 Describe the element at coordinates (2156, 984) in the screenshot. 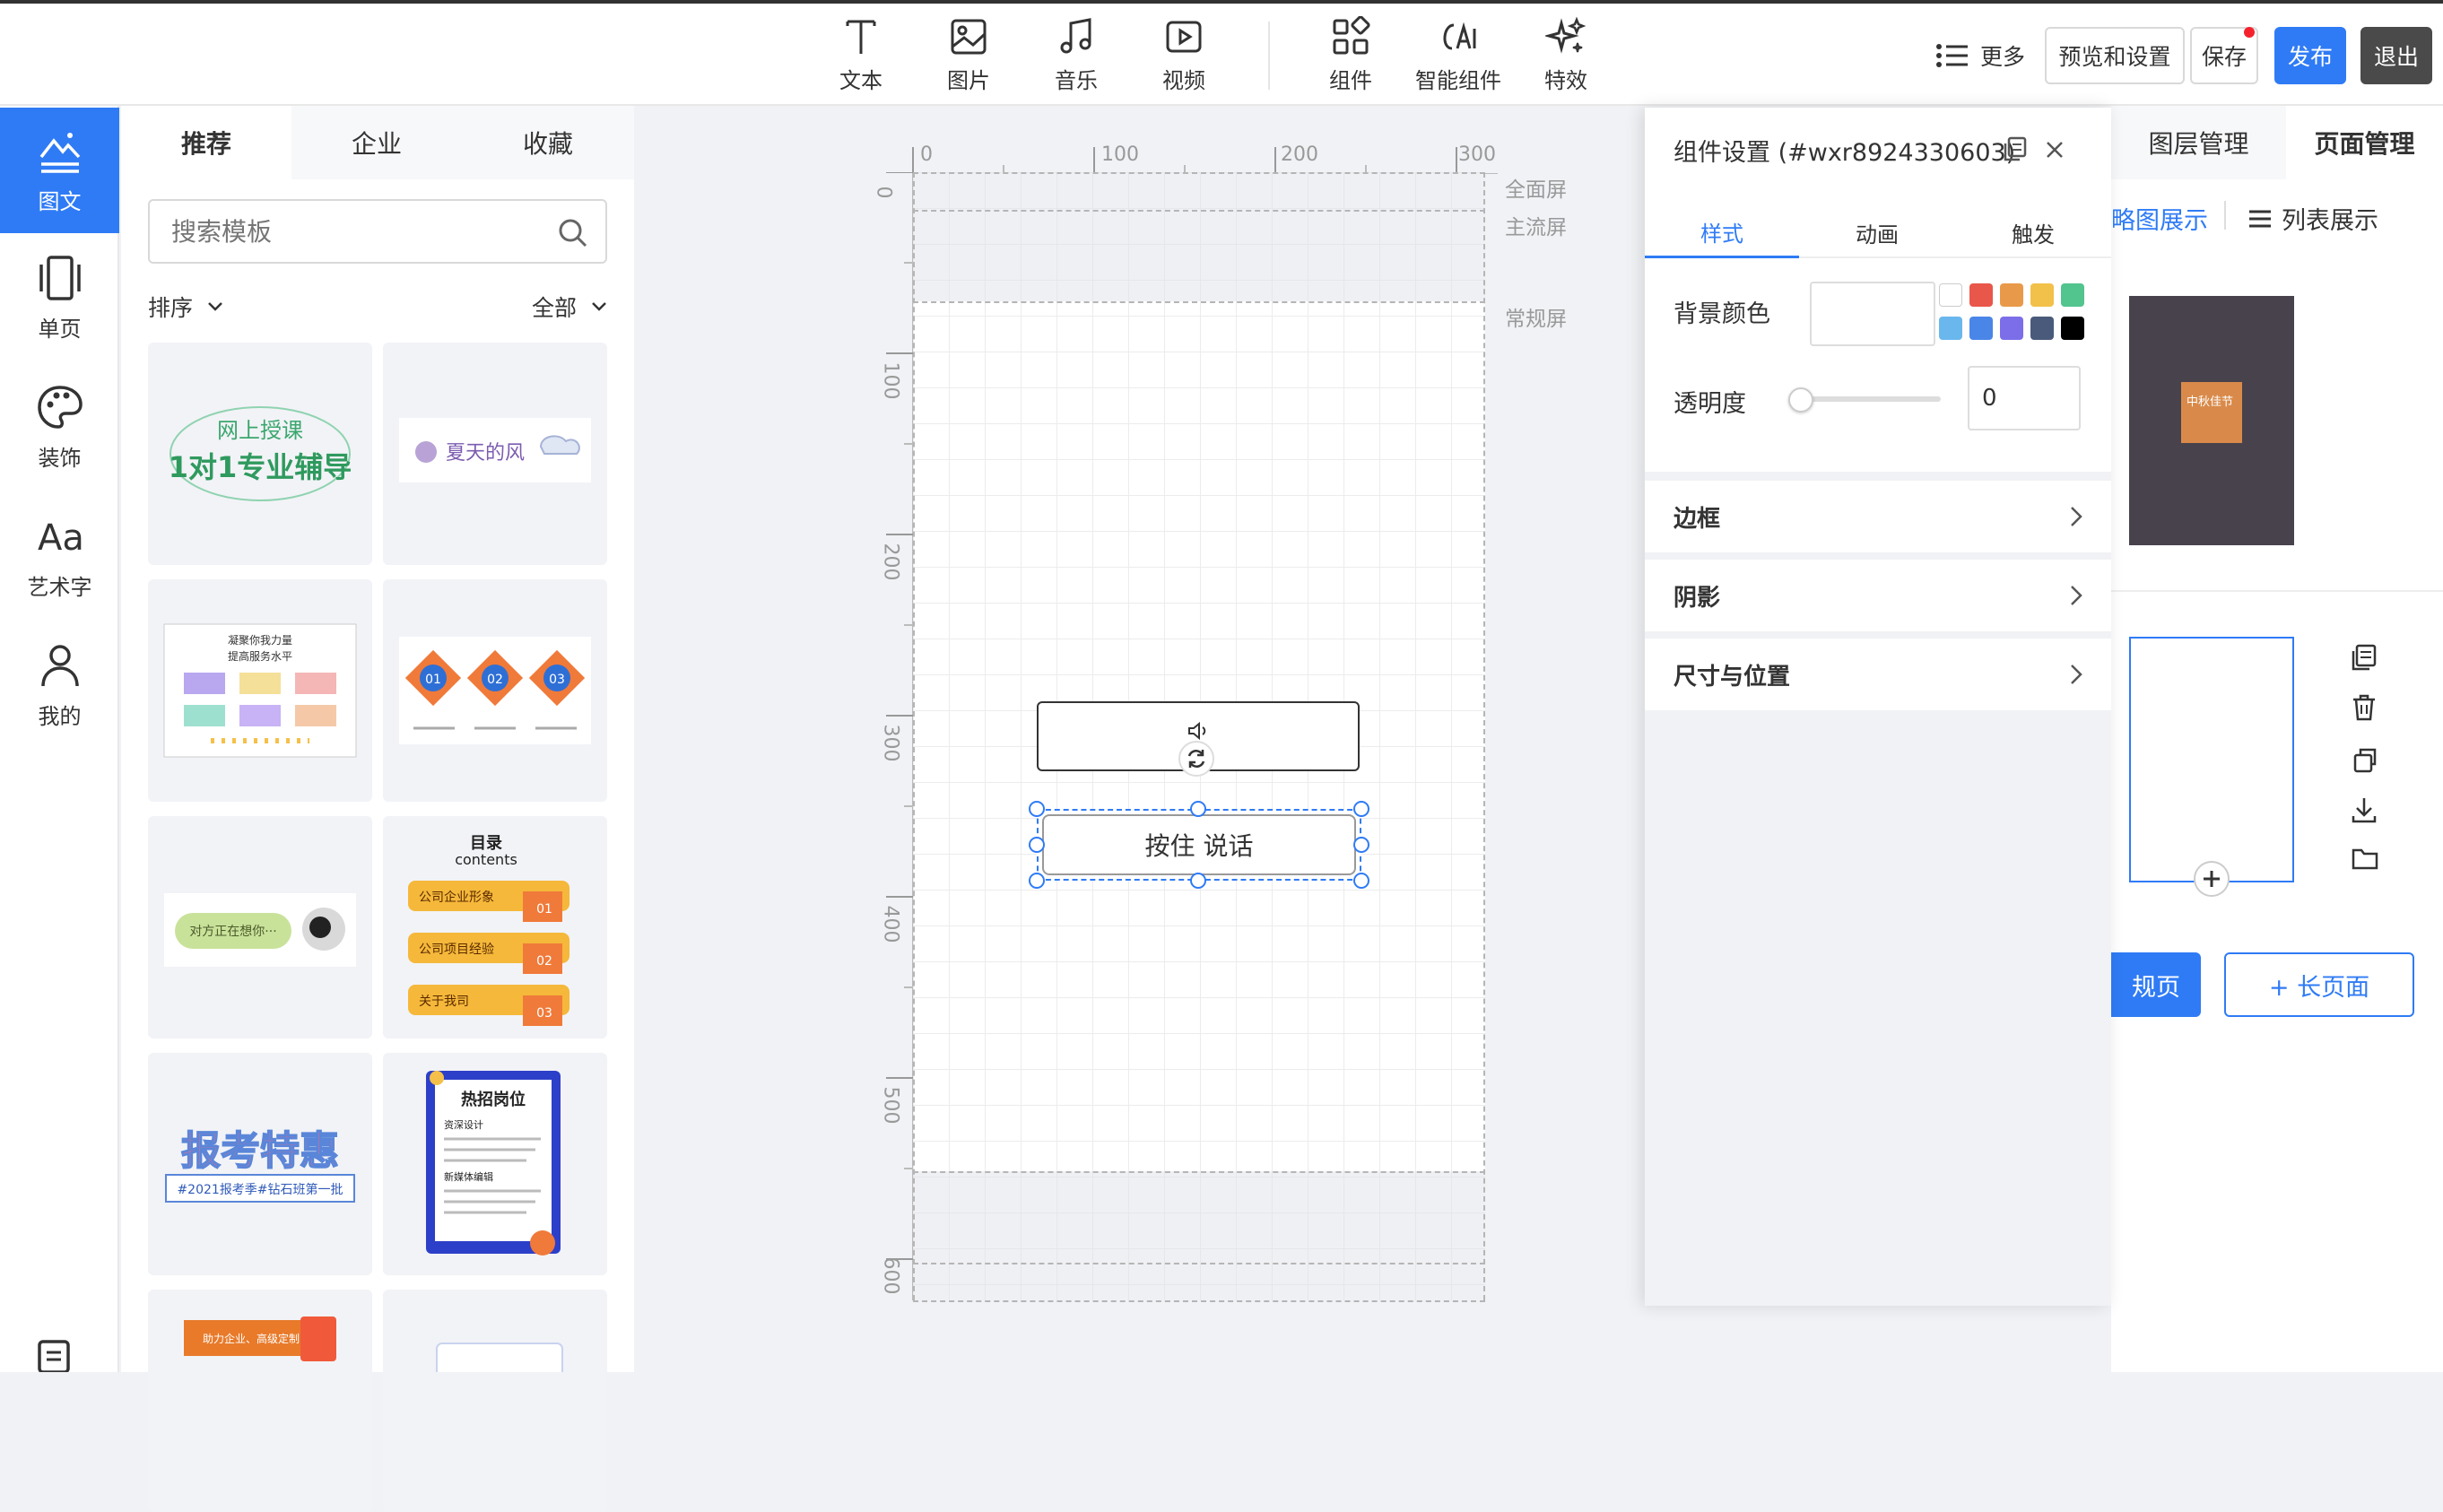

I see `add-page-button: 规页` at that location.